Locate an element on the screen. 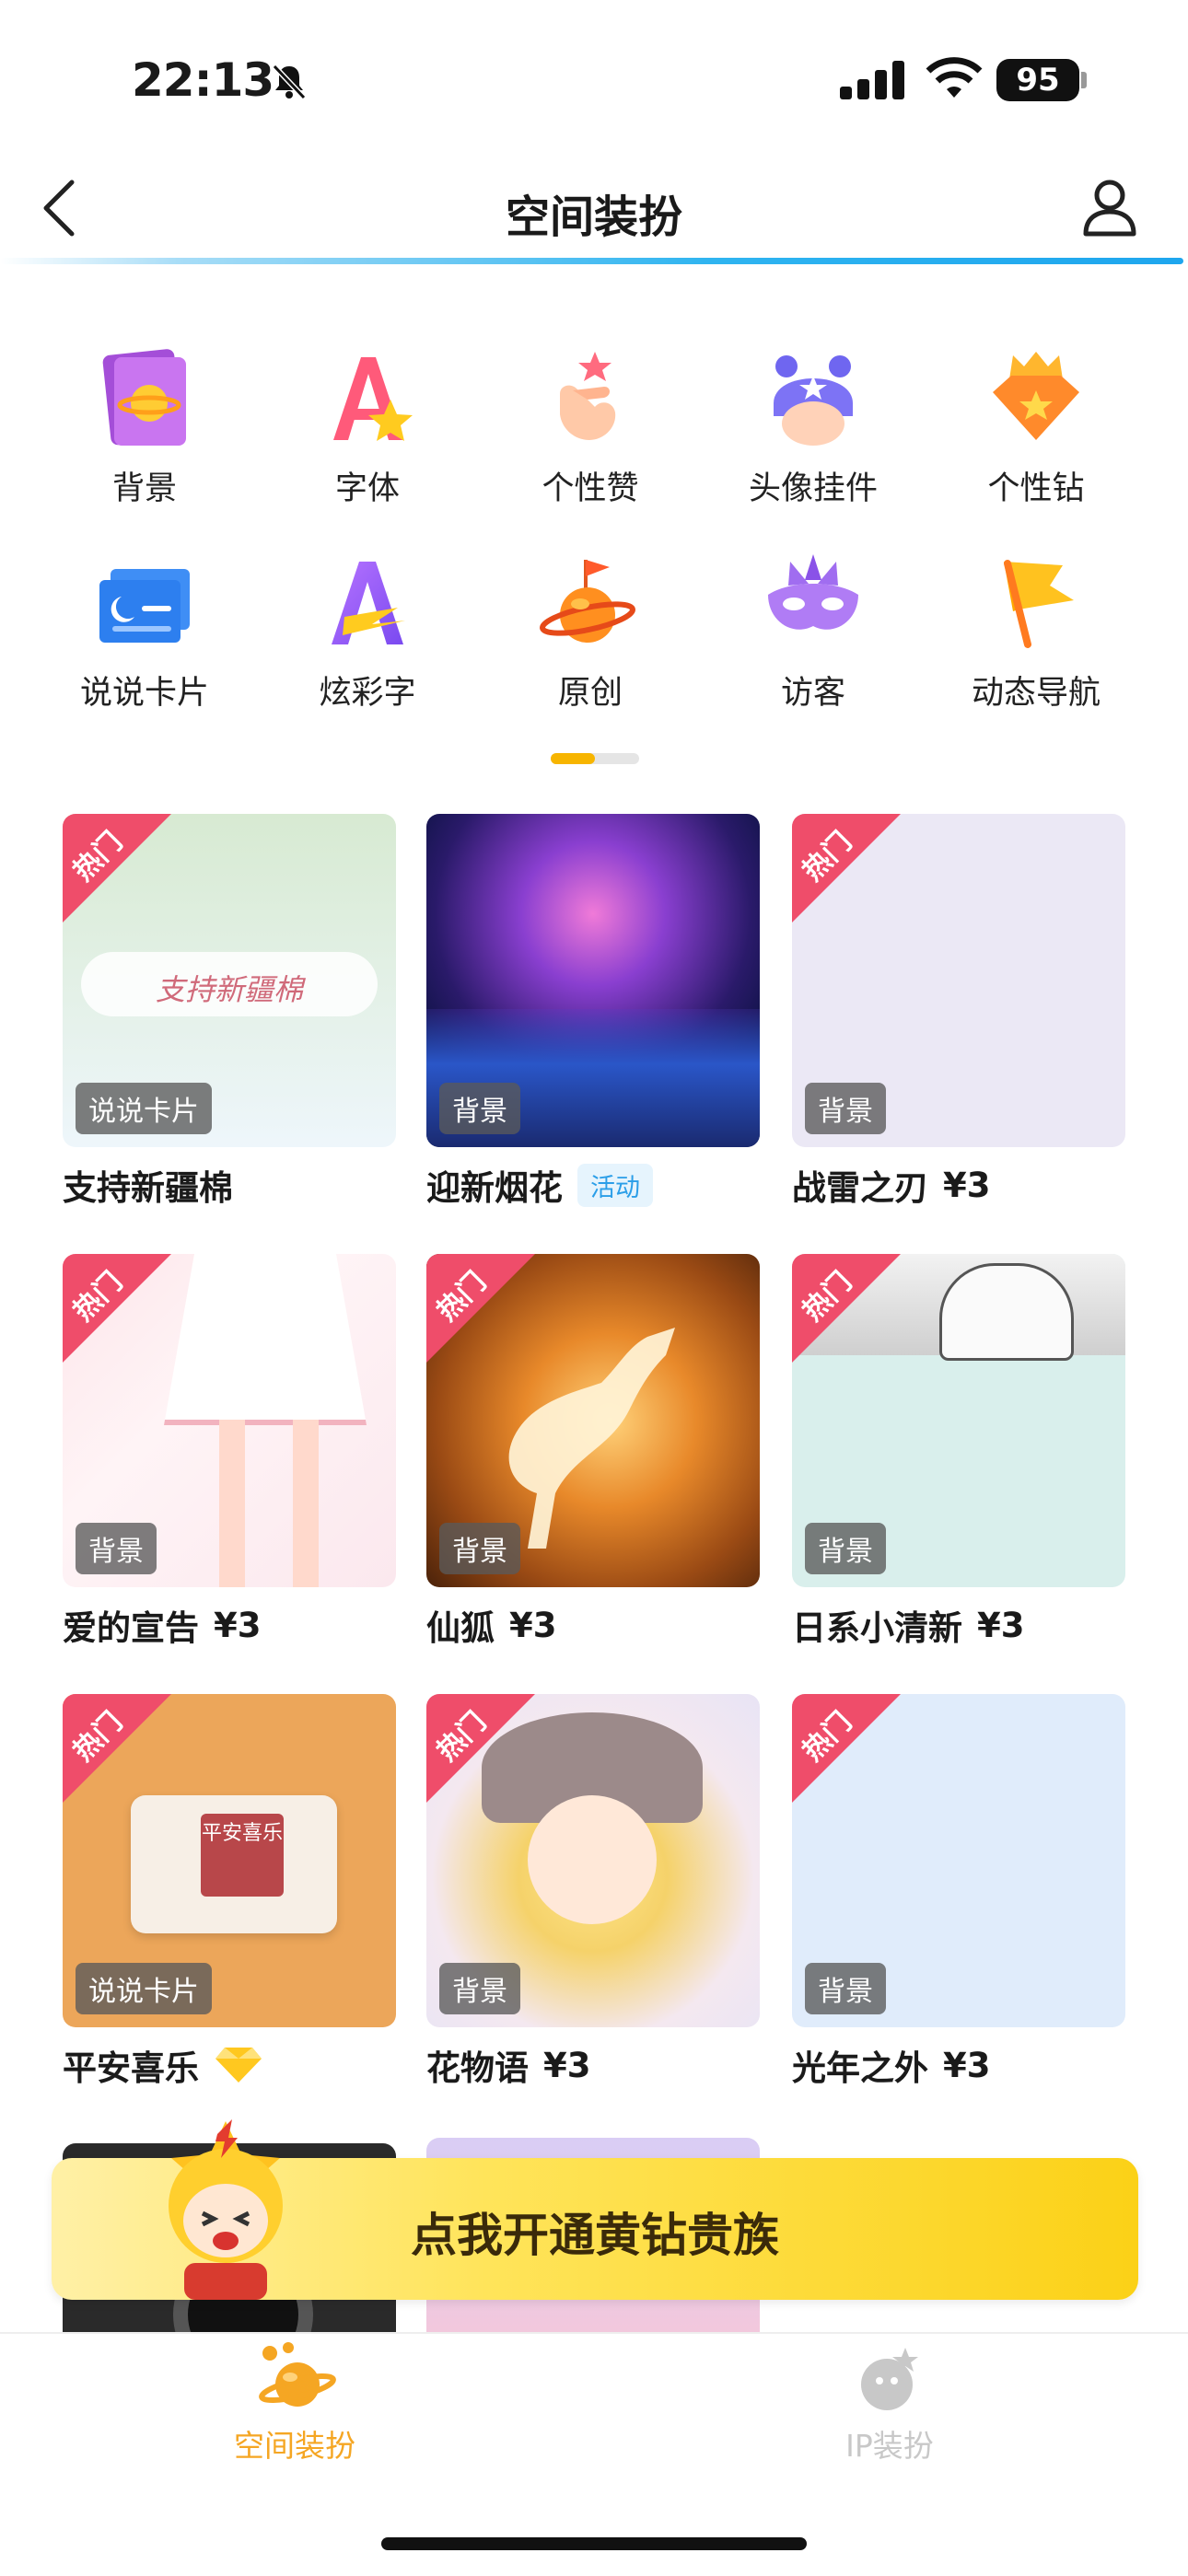 The width and height of the screenshot is (1188, 2576). original-planet-icon is located at coordinates (587, 601).